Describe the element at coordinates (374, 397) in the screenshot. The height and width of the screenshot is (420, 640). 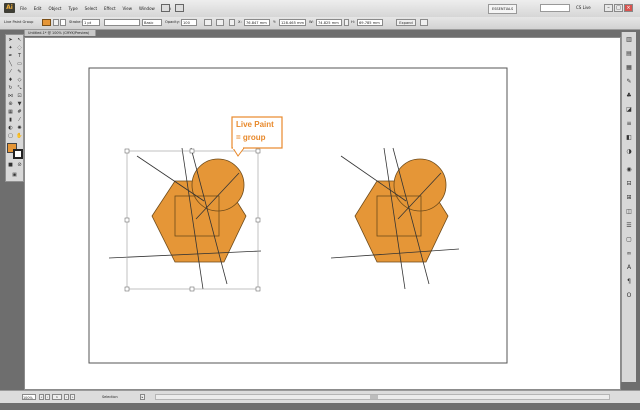
I see `horizontal-scroll-thumb` at that location.